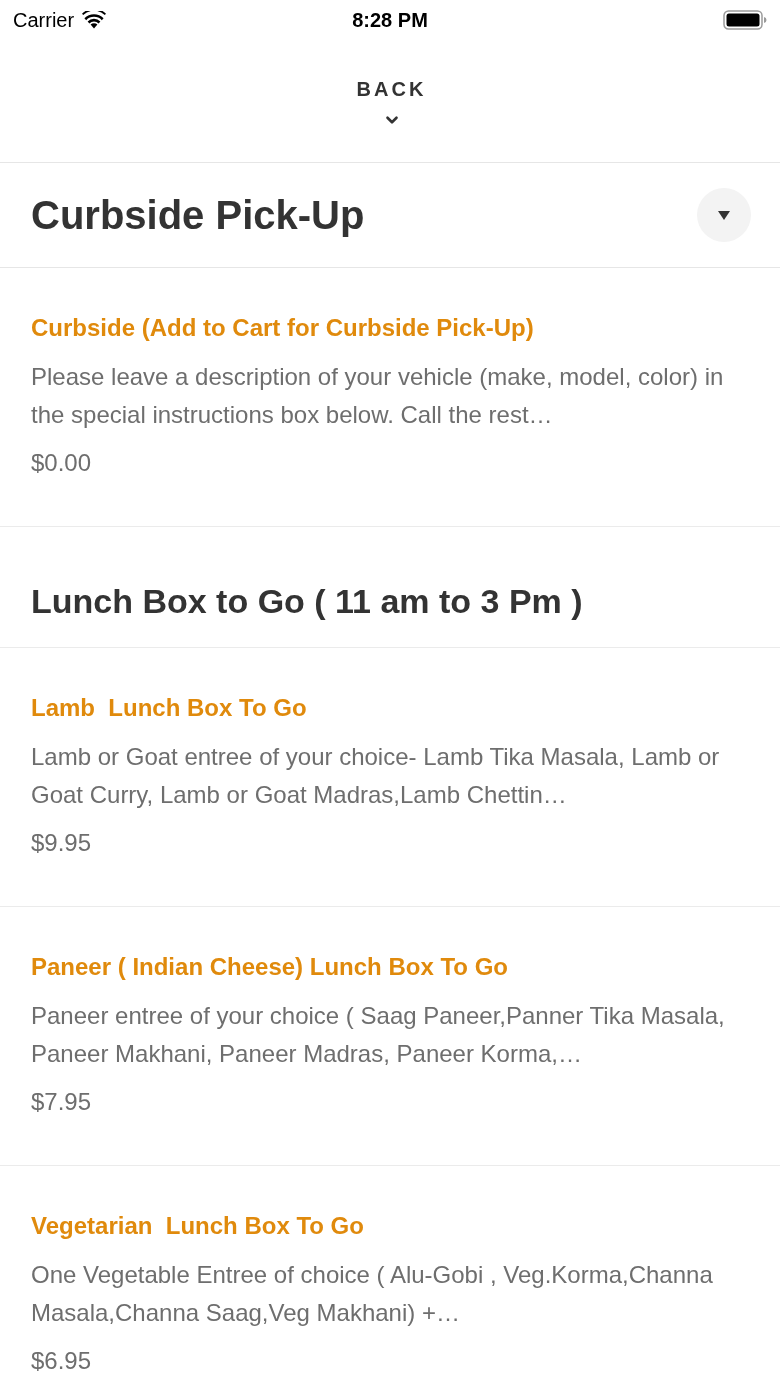  What do you see at coordinates (724, 215) in the screenshot?
I see `caret-down-icon` at bounding box center [724, 215].